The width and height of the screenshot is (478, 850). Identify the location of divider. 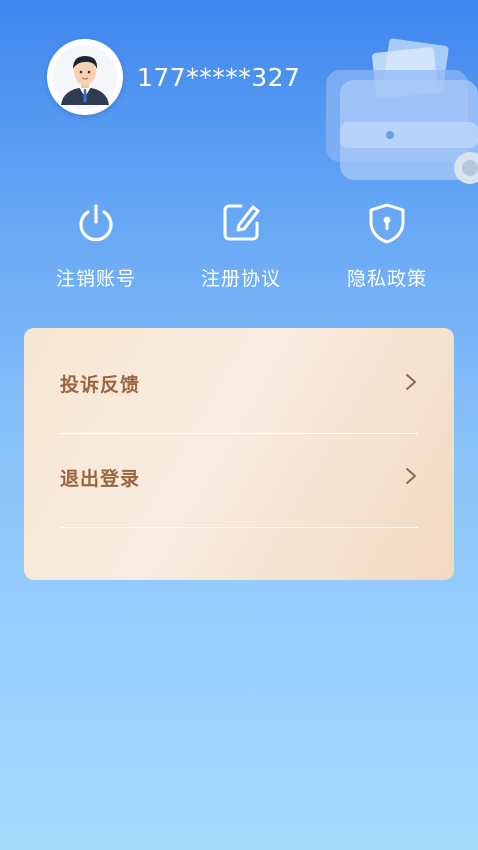
(239, 527).